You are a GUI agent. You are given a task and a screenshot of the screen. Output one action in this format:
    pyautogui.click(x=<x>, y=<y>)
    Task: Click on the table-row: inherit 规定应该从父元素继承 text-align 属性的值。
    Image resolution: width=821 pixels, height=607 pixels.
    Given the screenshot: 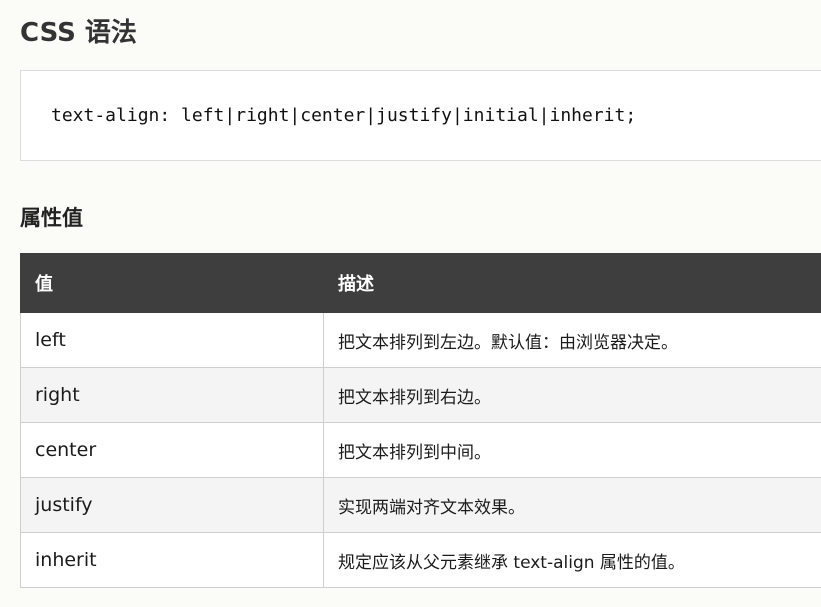 What is the action you would take?
    pyautogui.click(x=420, y=560)
    